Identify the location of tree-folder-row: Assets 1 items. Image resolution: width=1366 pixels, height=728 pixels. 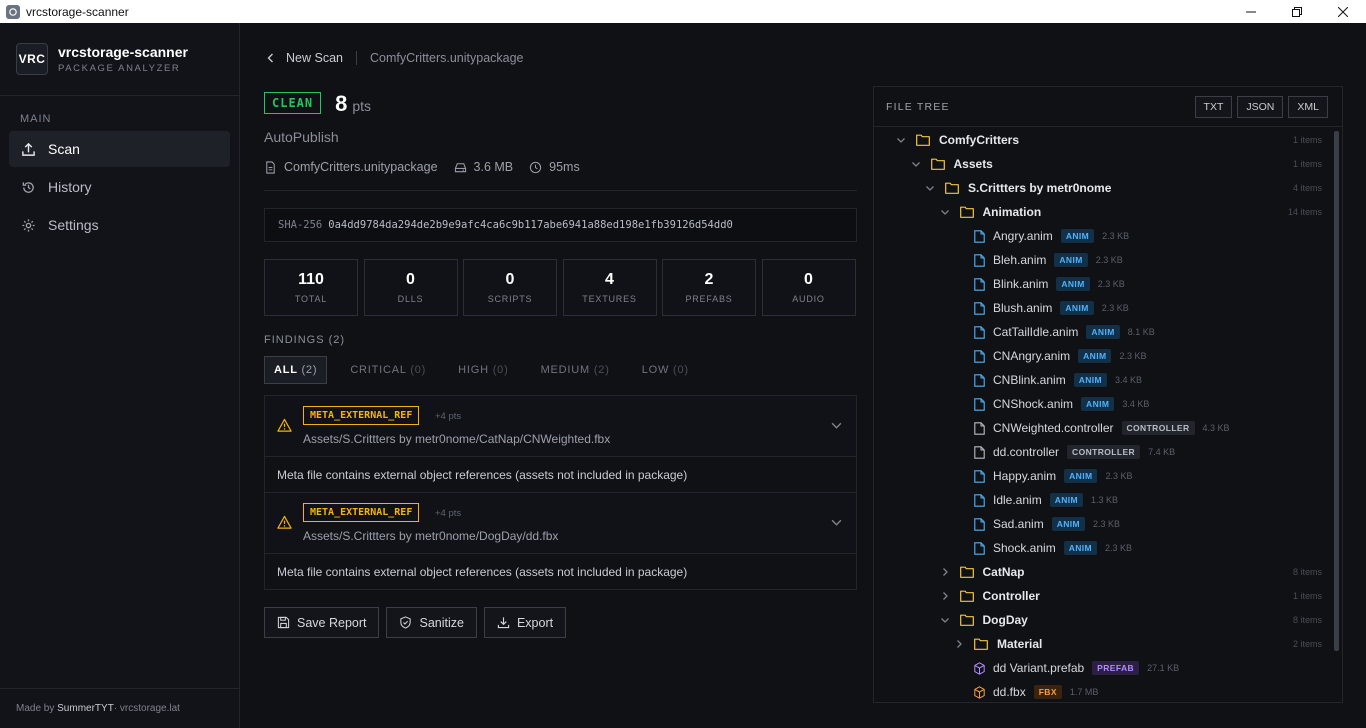
(1103, 164).